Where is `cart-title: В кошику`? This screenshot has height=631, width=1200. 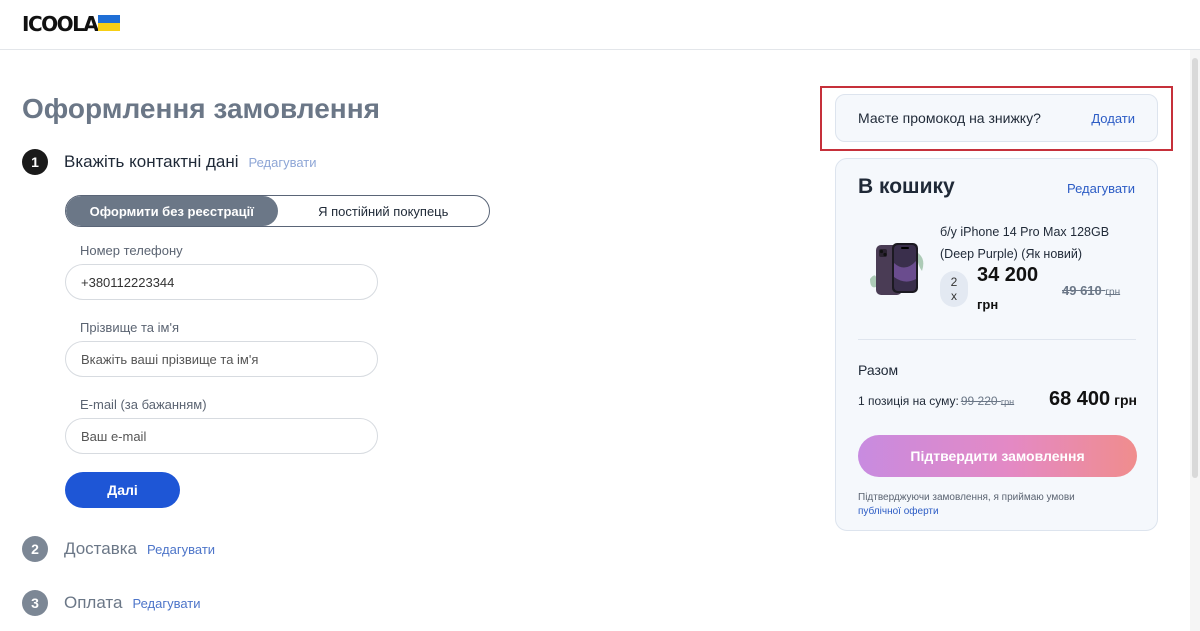 cart-title: В кошику is located at coordinates (906, 186).